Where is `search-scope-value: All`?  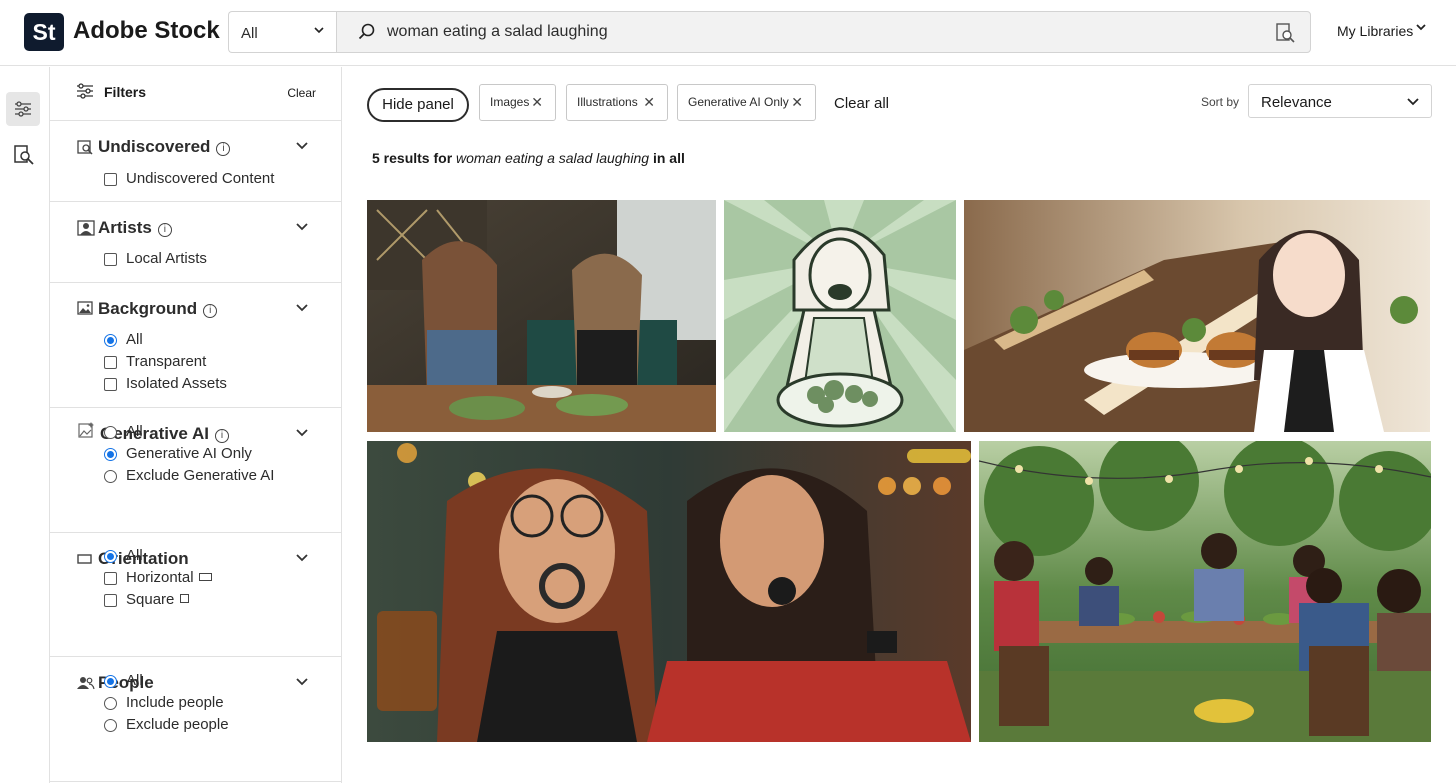
search-scope-value: All is located at coordinates (249, 33).